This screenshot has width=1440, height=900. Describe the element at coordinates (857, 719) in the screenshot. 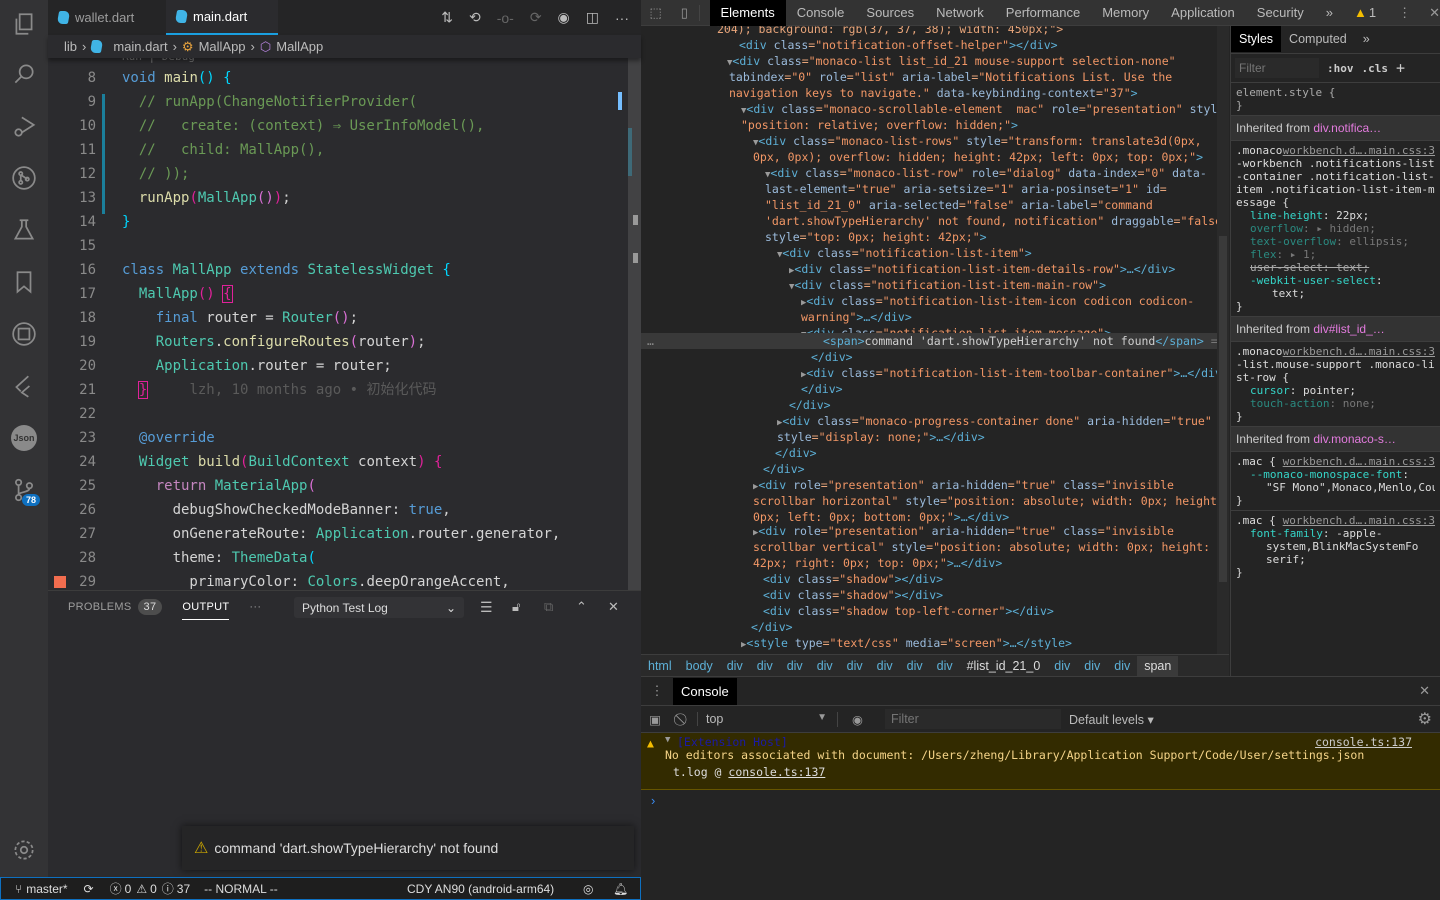

I see `live-expression-eye-icon: ◉` at that location.